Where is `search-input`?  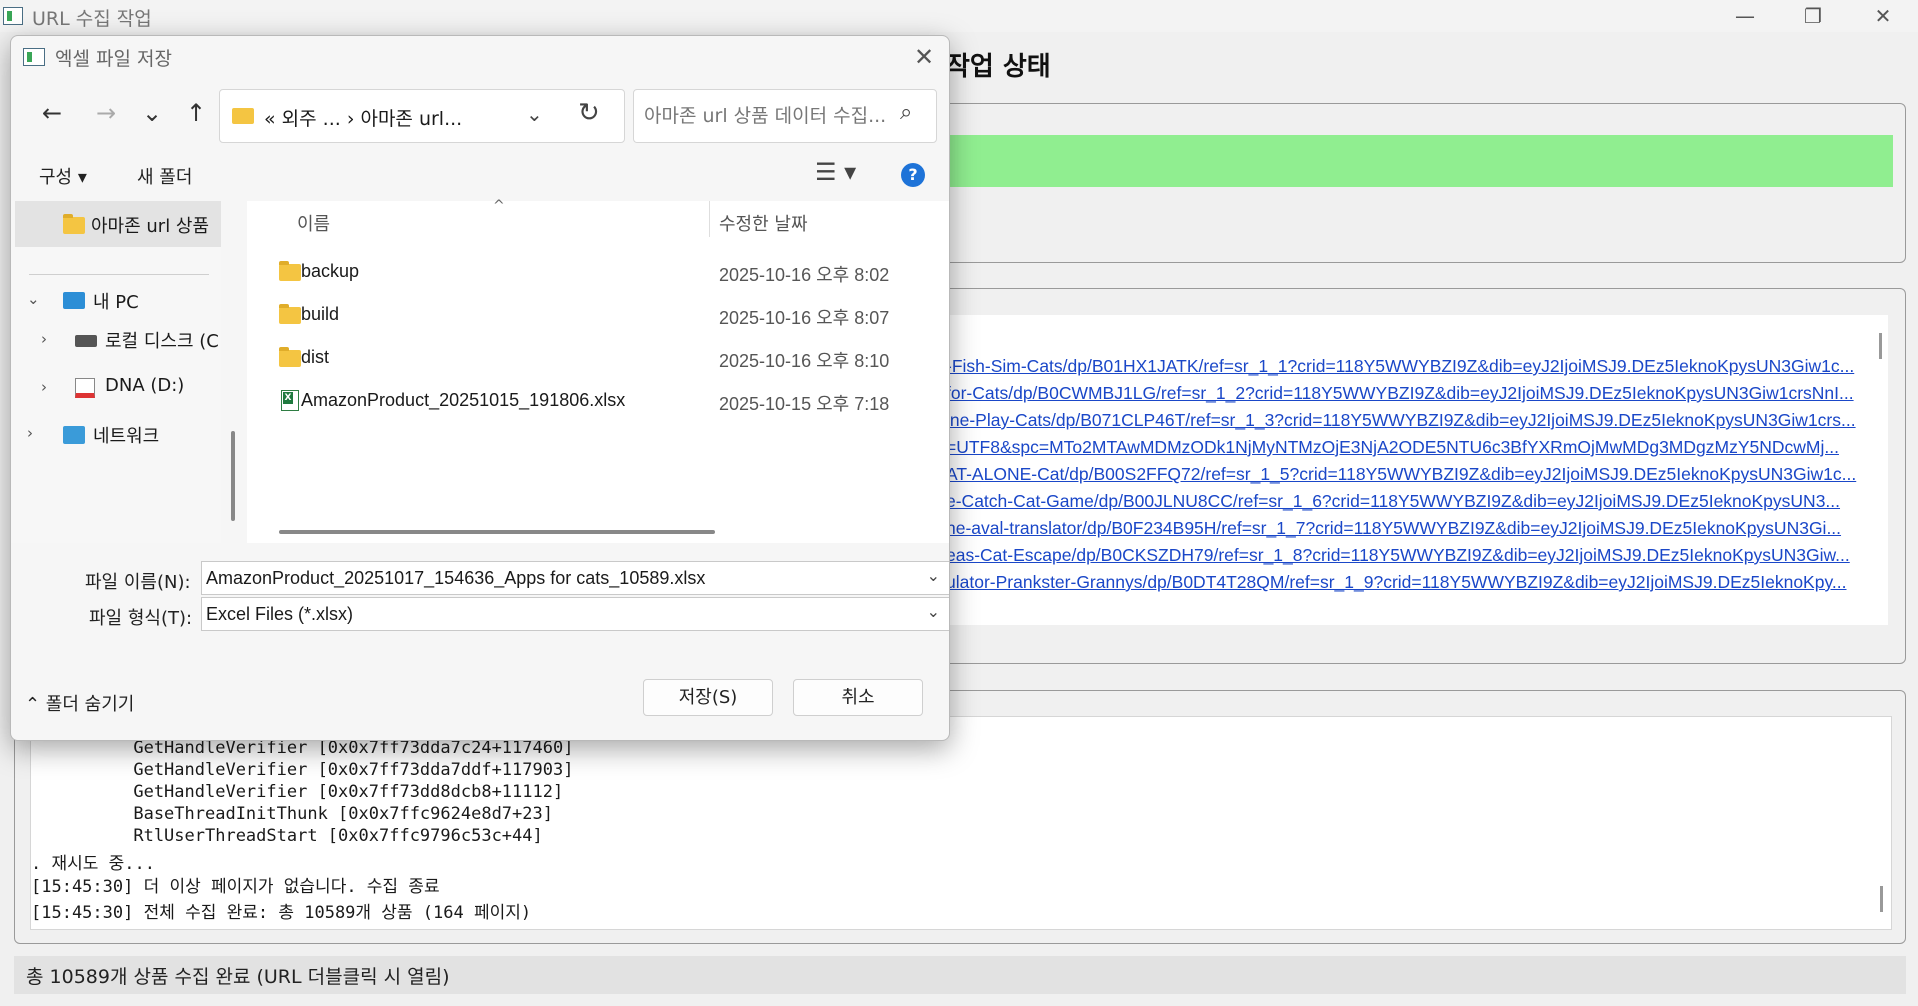
search-input is located at coordinates (767, 116).